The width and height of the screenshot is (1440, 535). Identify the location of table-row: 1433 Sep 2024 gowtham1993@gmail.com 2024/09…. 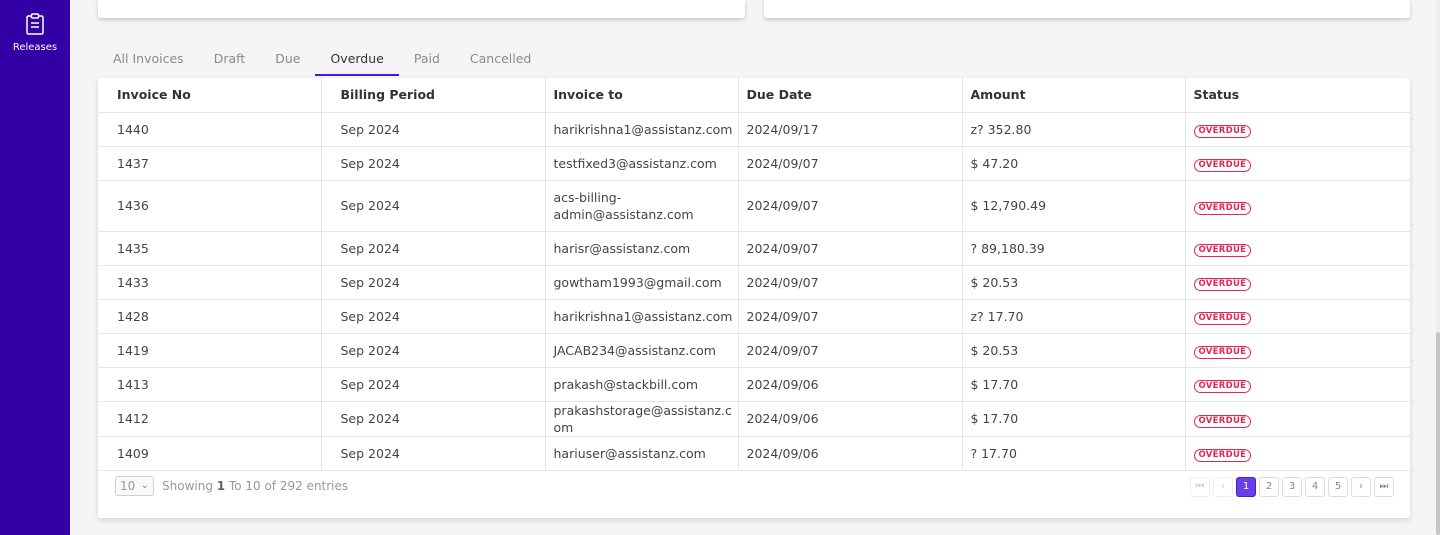
(754, 282).